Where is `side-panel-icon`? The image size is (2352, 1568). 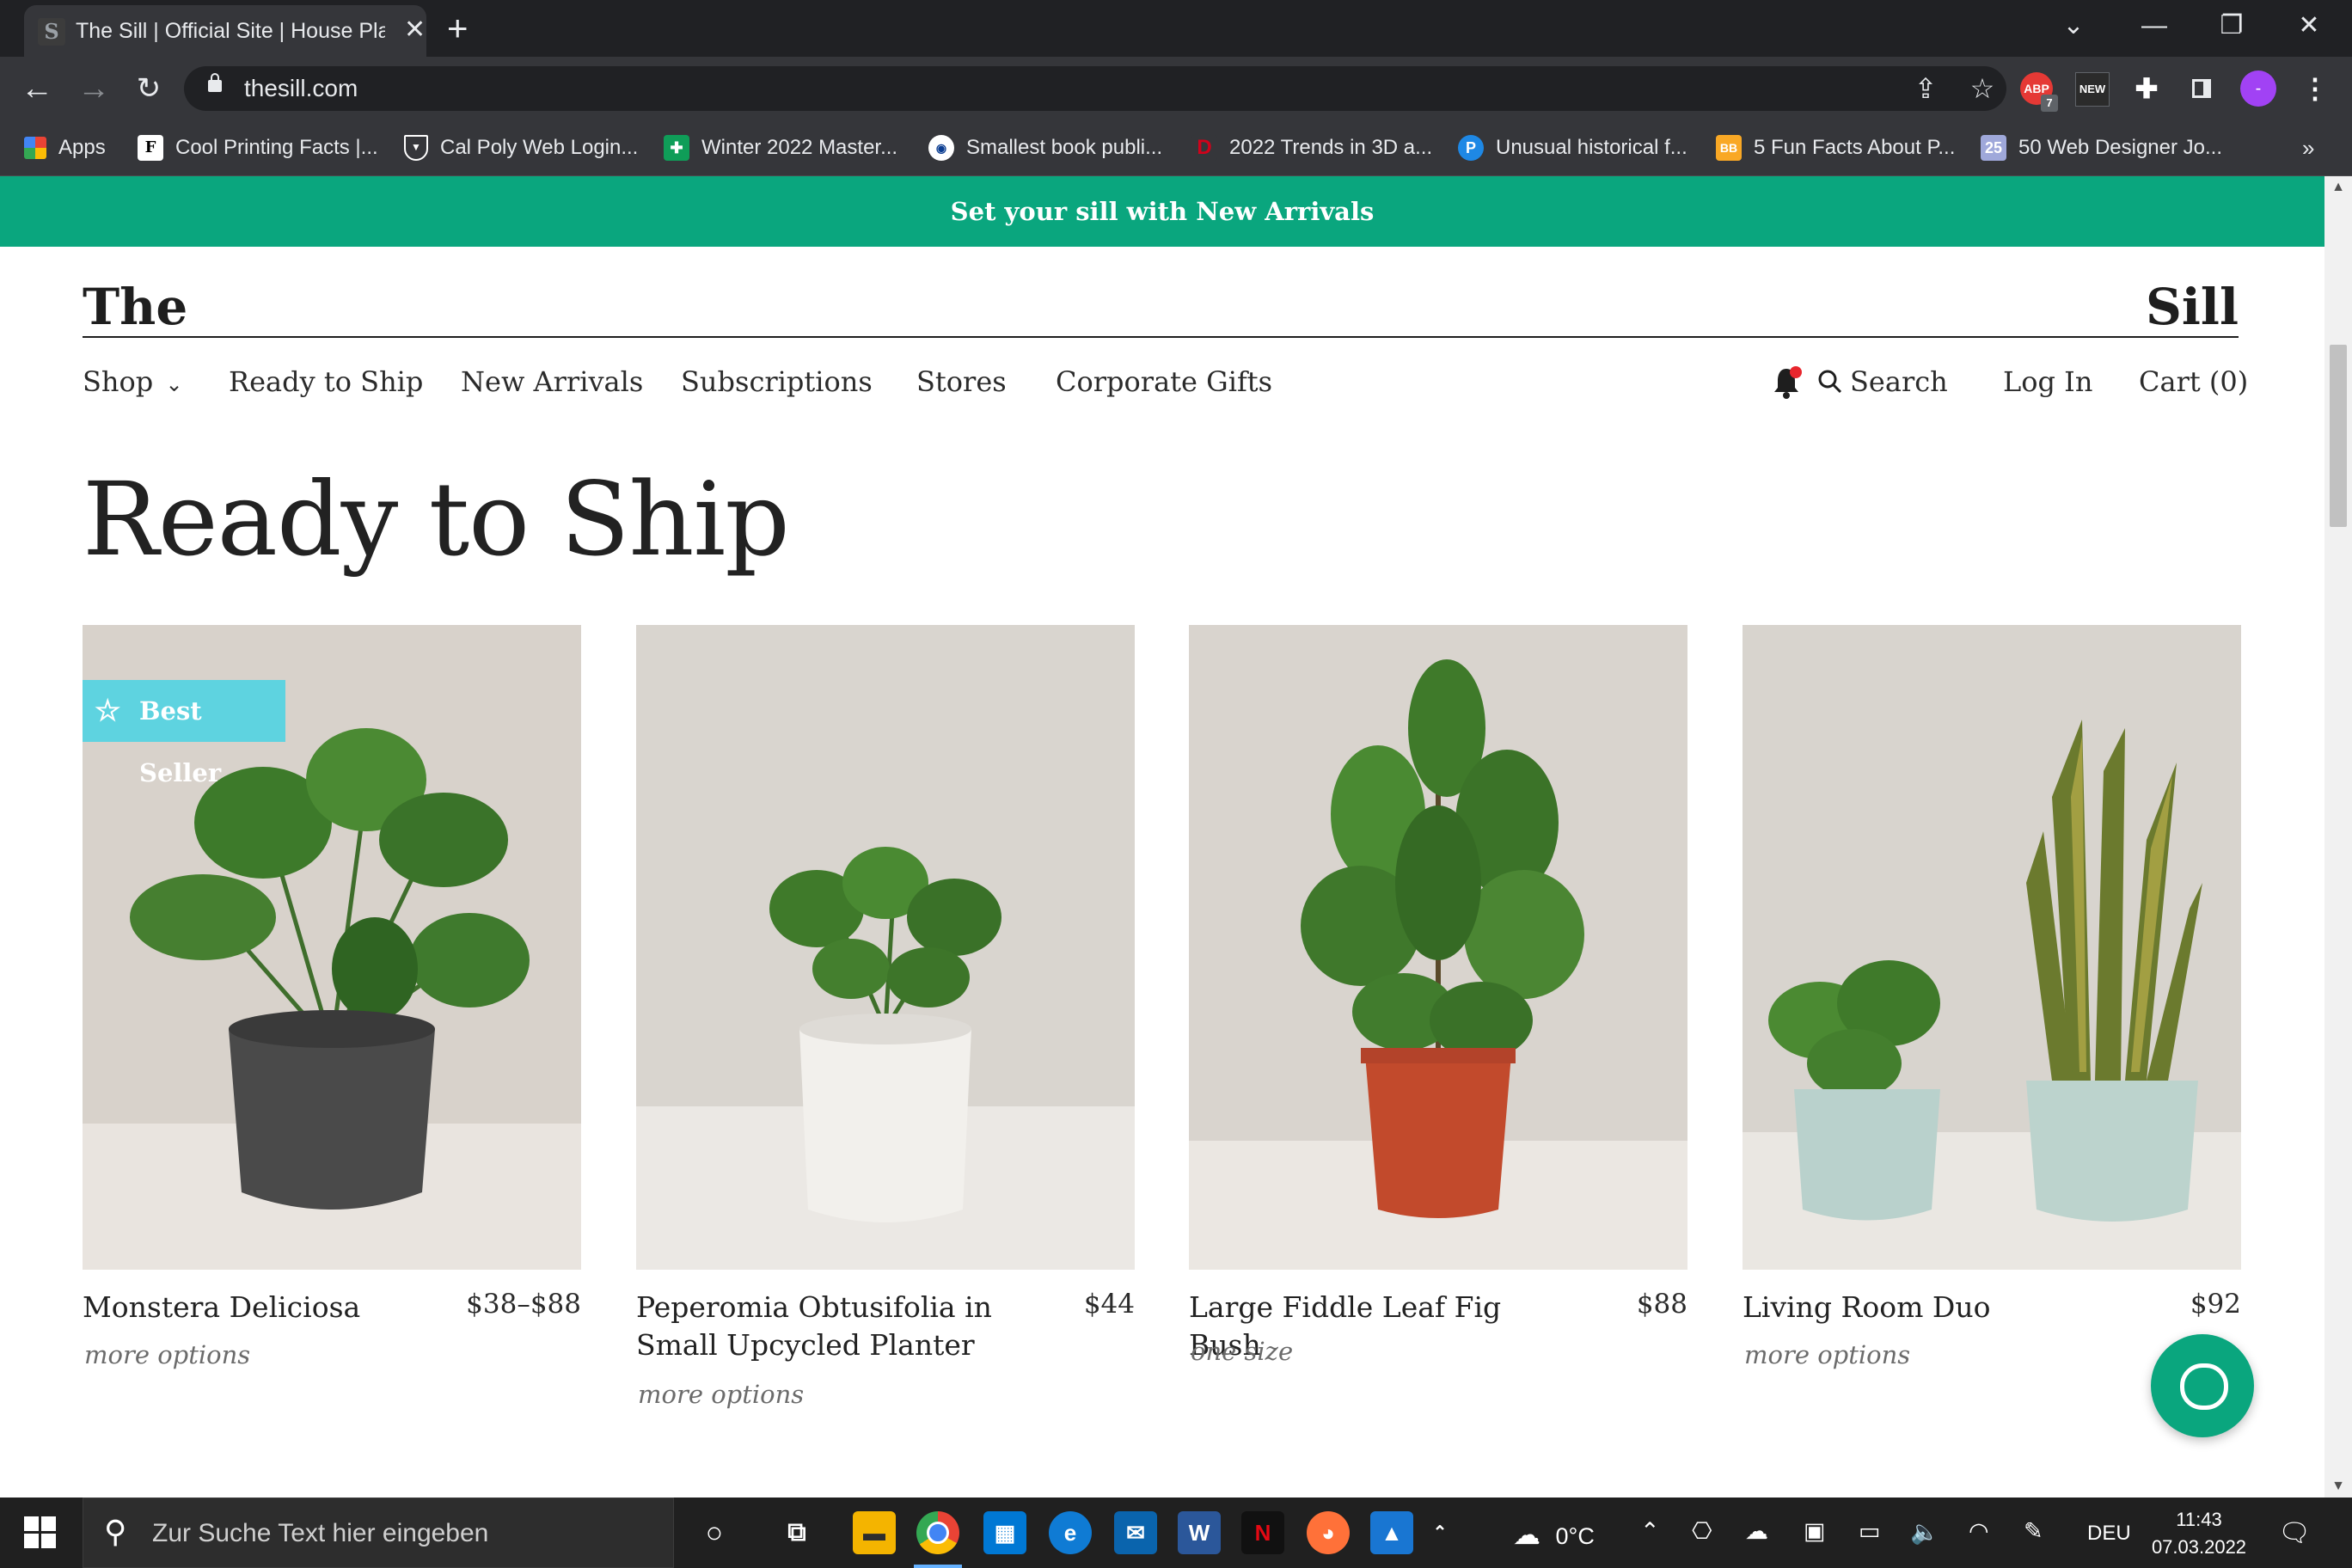 side-panel-icon is located at coordinates (2201, 88).